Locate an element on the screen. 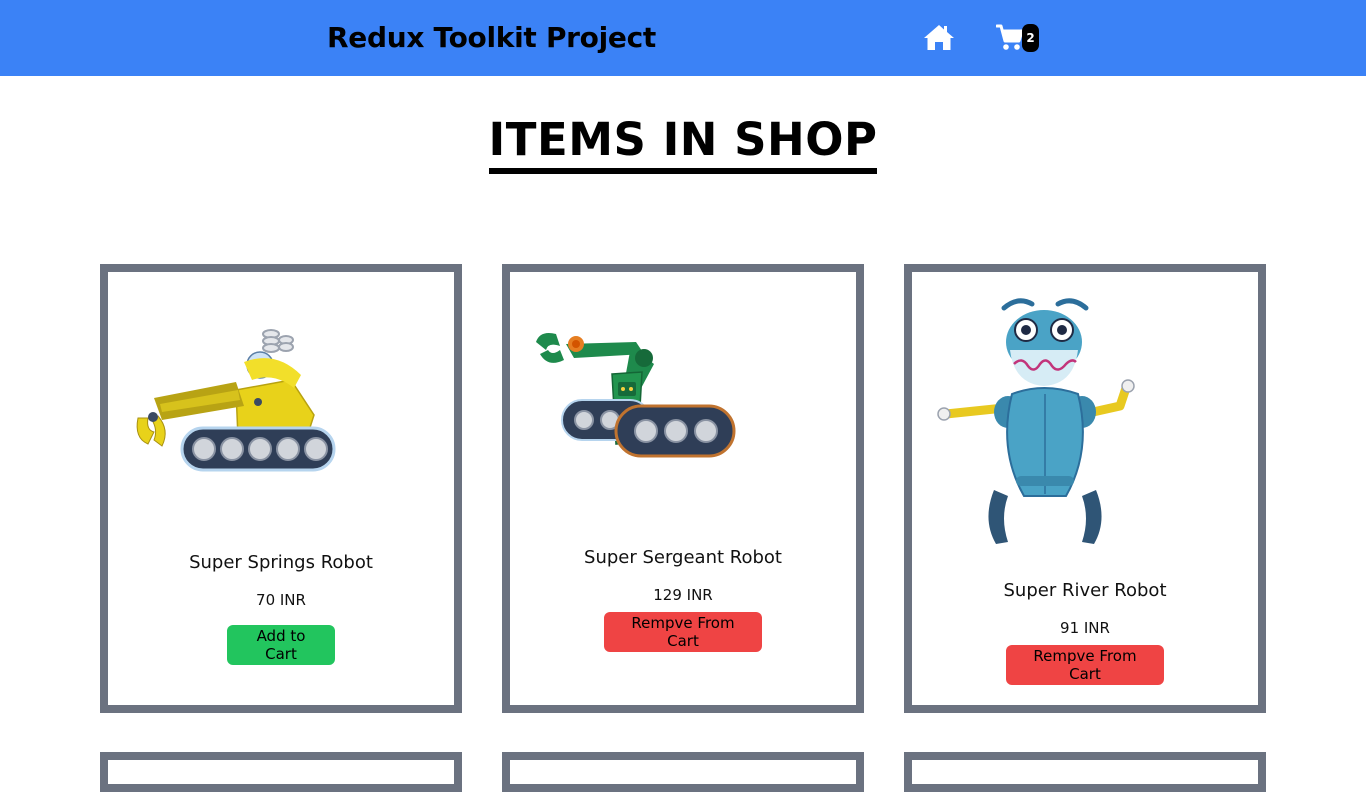  product-name: Super River Robot is located at coordinates (1085, 590).